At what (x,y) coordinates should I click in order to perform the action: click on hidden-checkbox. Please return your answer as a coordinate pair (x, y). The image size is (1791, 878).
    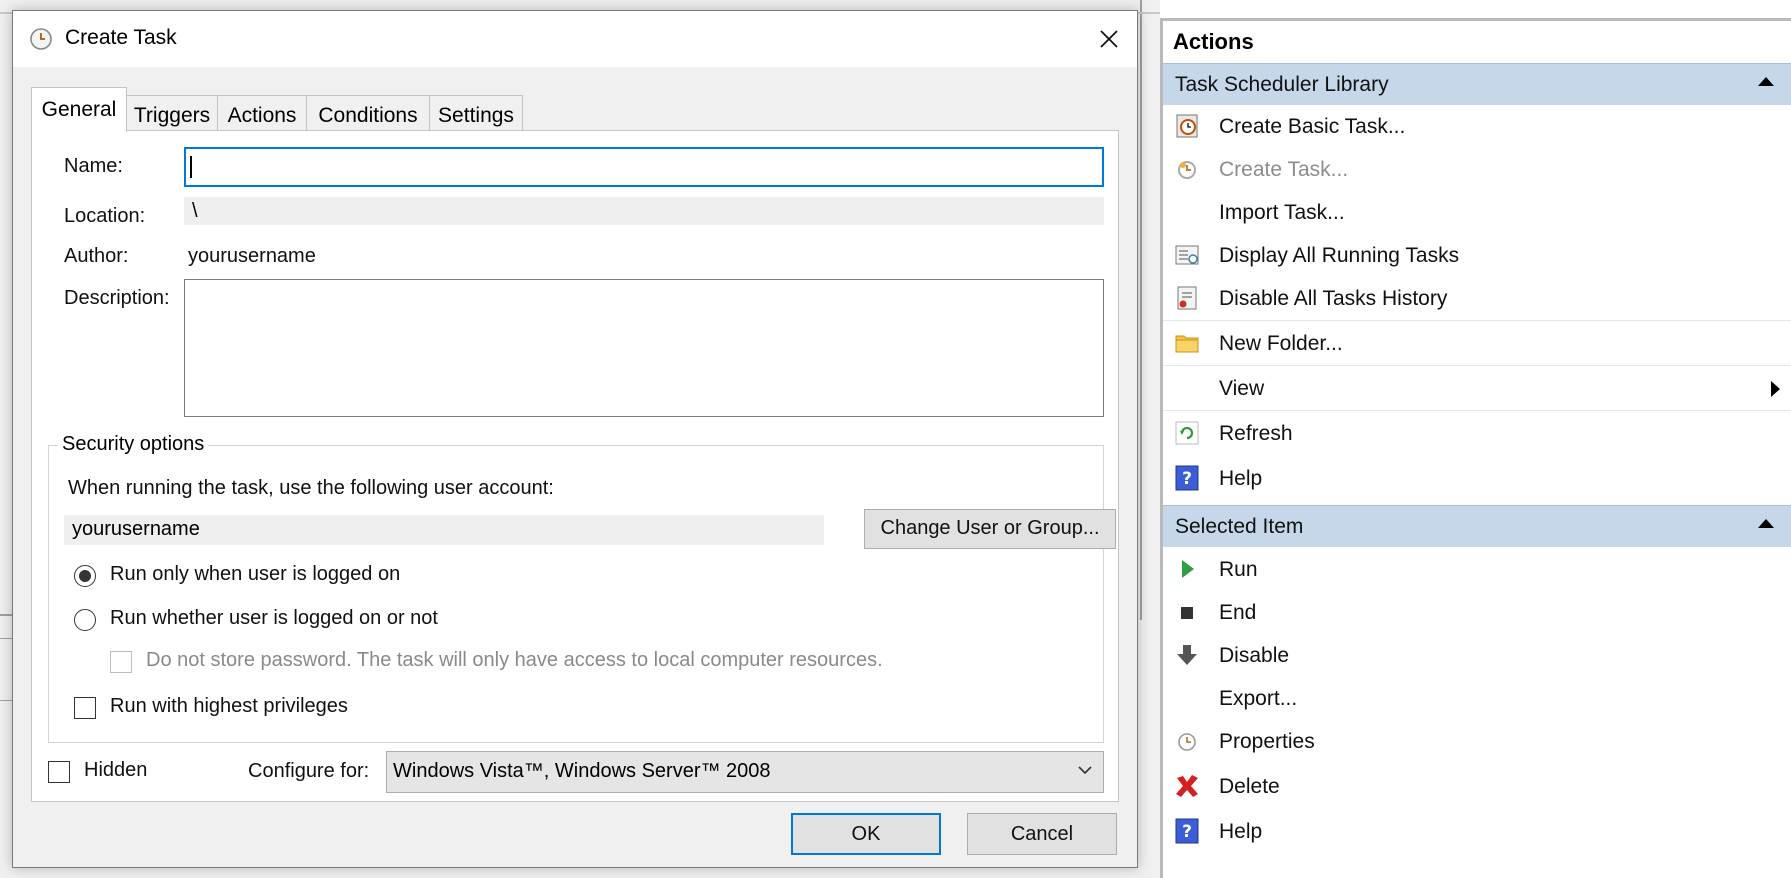
    Looking at the image, I should click on (59, 772).